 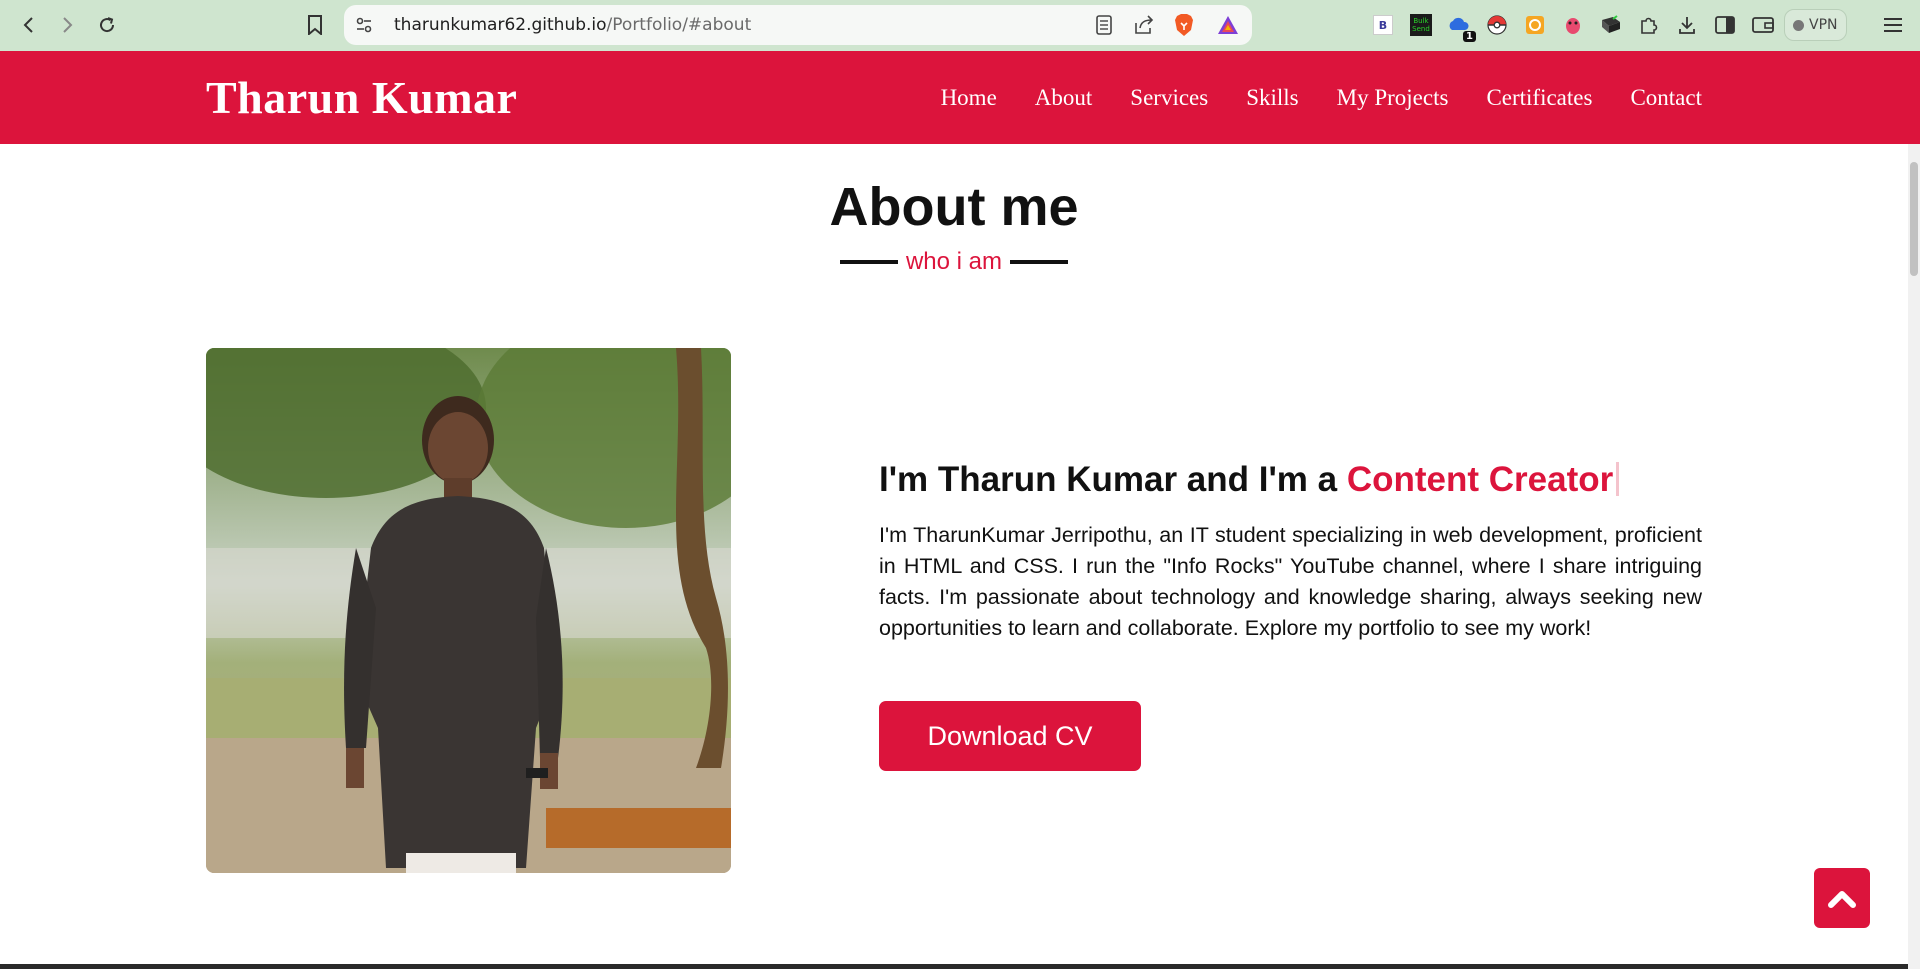 What do you see at coordinates (969, 98) in the screenshot?
I see `nav-home: Home` at bounding box center [969, 98].